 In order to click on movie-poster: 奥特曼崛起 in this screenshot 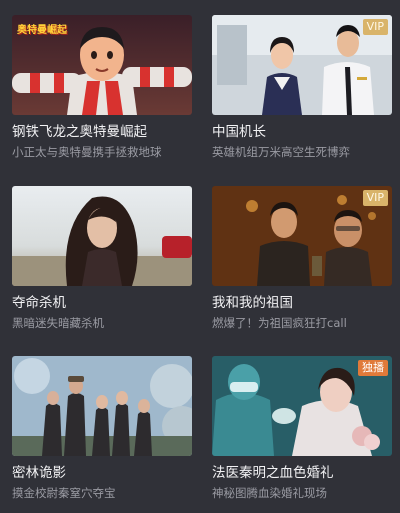, I will do `click(102, 65)`.